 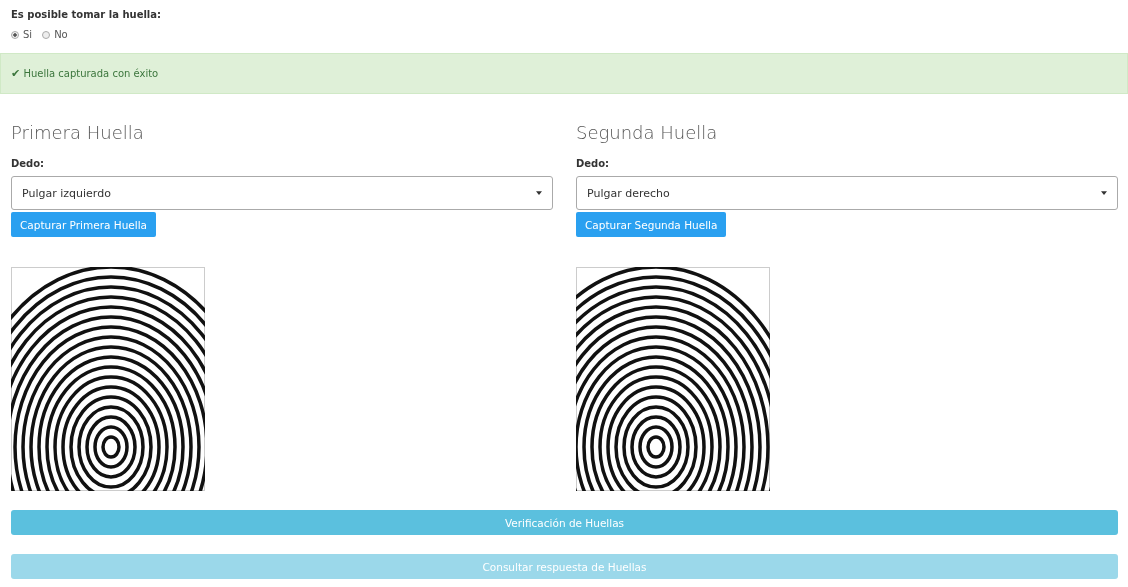 What do you see at coordinates (647, 132) in the screenshot?
I see `panel-title: Segunda Huella` at bounding box center [647, 132].